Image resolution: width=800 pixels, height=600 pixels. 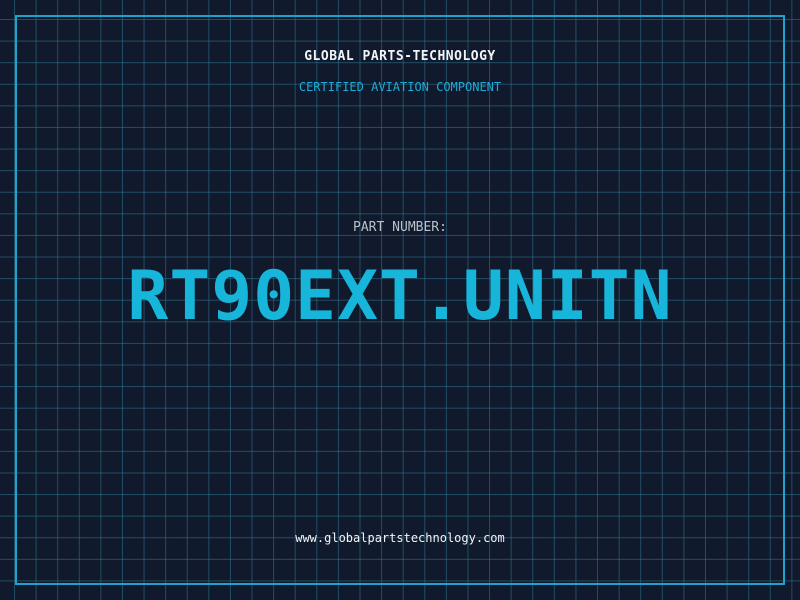 I want to click on part-number-label: PART NUMBER:, so click(x=400, y=227).